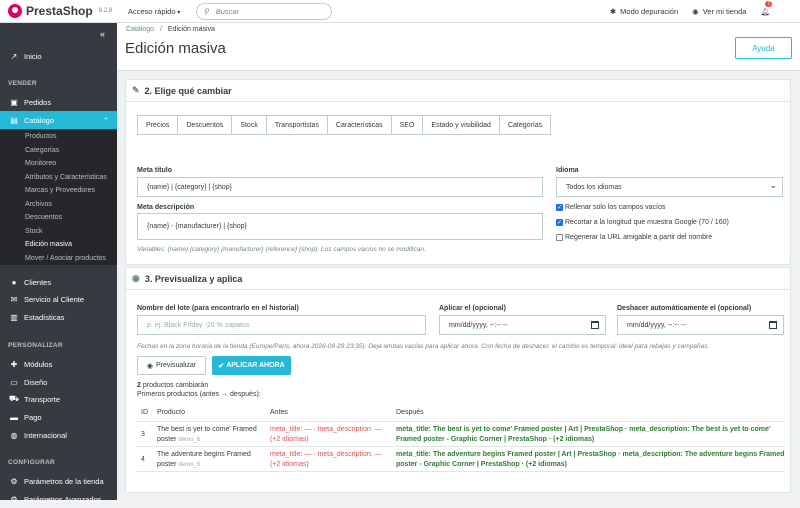  Describe the element at coordinates (227, 11) in the screenshot. I see `search-placeholder: Buscar` at that location.